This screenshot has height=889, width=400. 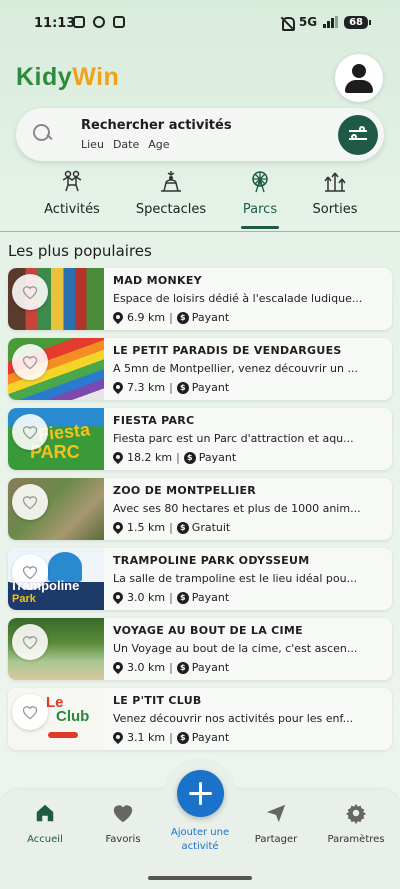 I want to click on battery-icon: 68, so click(x=357, y=22).